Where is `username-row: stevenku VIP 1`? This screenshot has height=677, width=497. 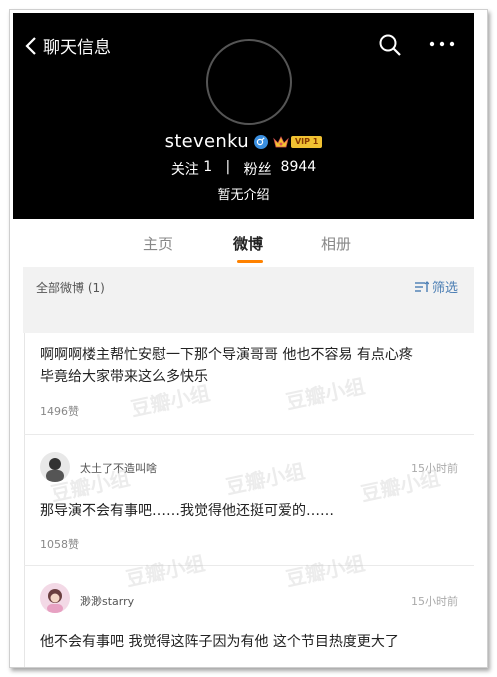 username-row: stevenku VIP 1 is located at coordinates (243, 141).